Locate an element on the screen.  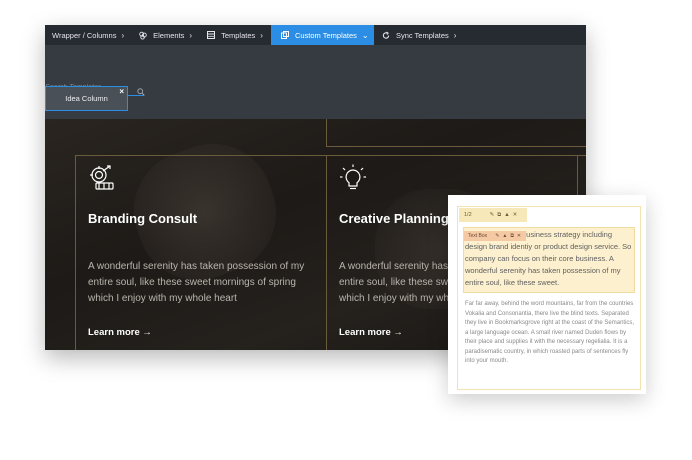
toolbar-item-label: Custom Templates is located at coordinates (325, 35).